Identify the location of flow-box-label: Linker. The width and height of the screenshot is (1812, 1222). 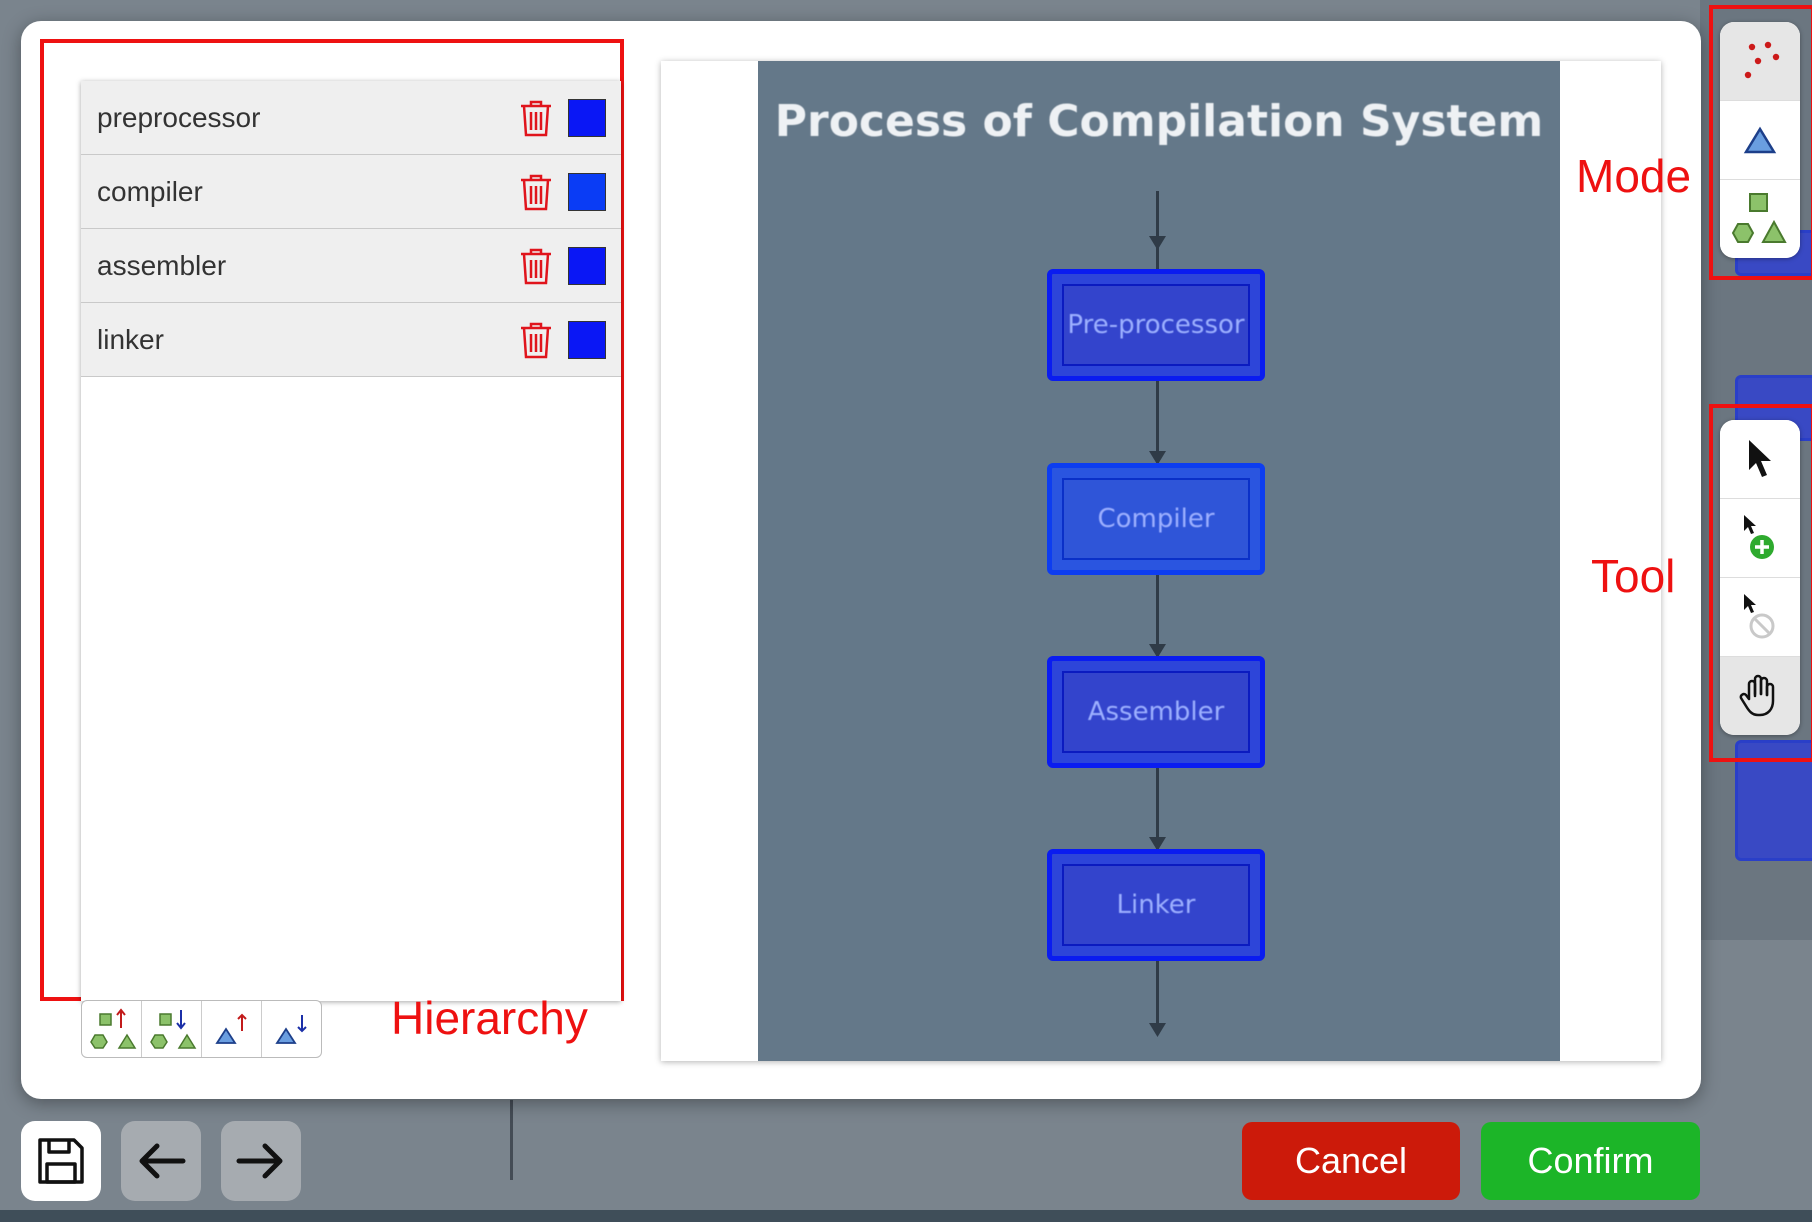
(1156, 905).